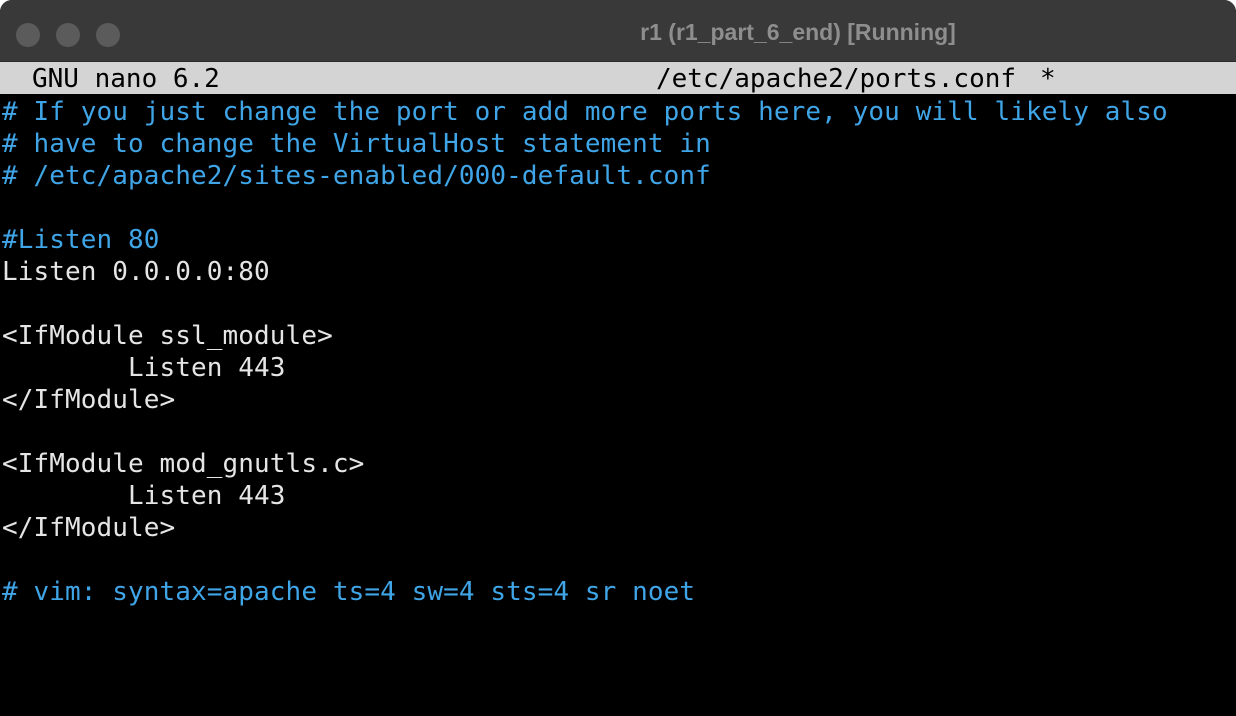 The height and width of the screenshot is (716, 1236). Describe the element at coordinates (836, 79) in the screenshot. I see `nano-filename: /etc/apache2/ports.conf` at that location.